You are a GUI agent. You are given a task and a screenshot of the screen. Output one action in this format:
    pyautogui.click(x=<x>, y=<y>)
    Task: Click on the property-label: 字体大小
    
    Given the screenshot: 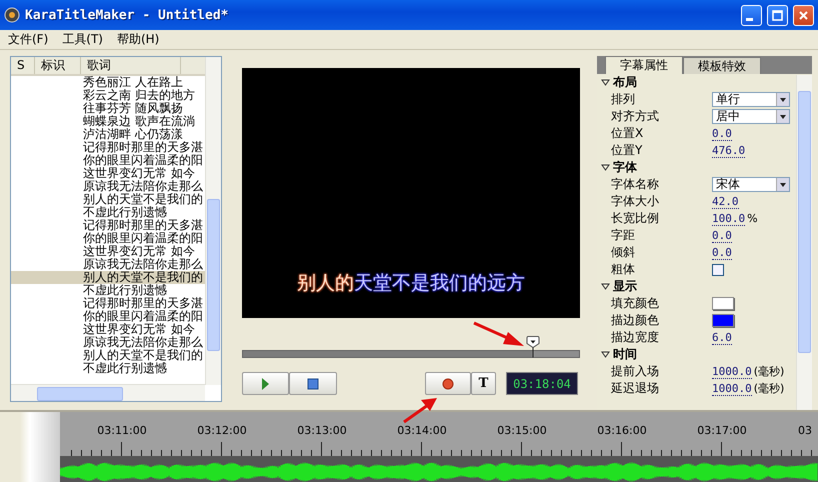 What is the action you would take?
    pyautogui.click(x=635, y=201)
    